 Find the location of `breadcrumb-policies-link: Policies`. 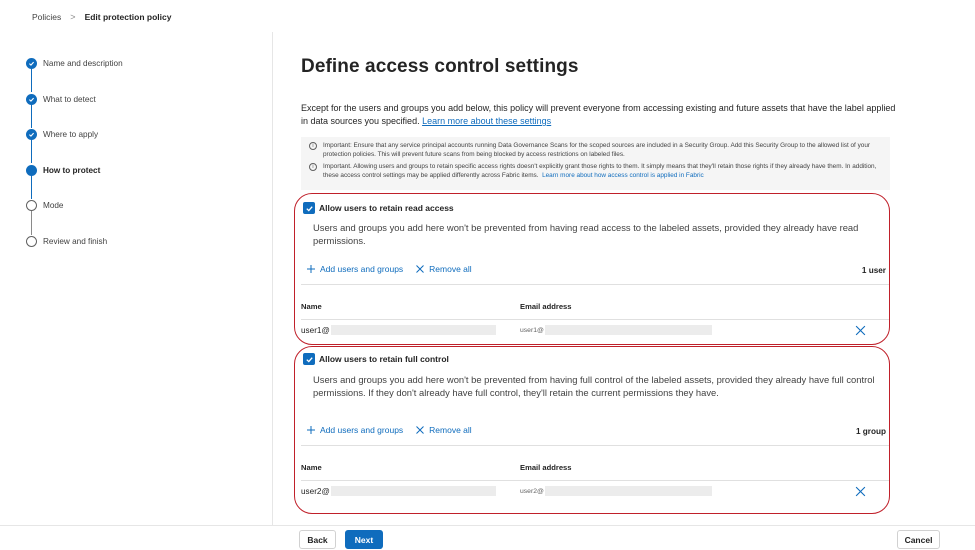

breadcrumb-policies-link: Policies is located at coordinates (46, 17).